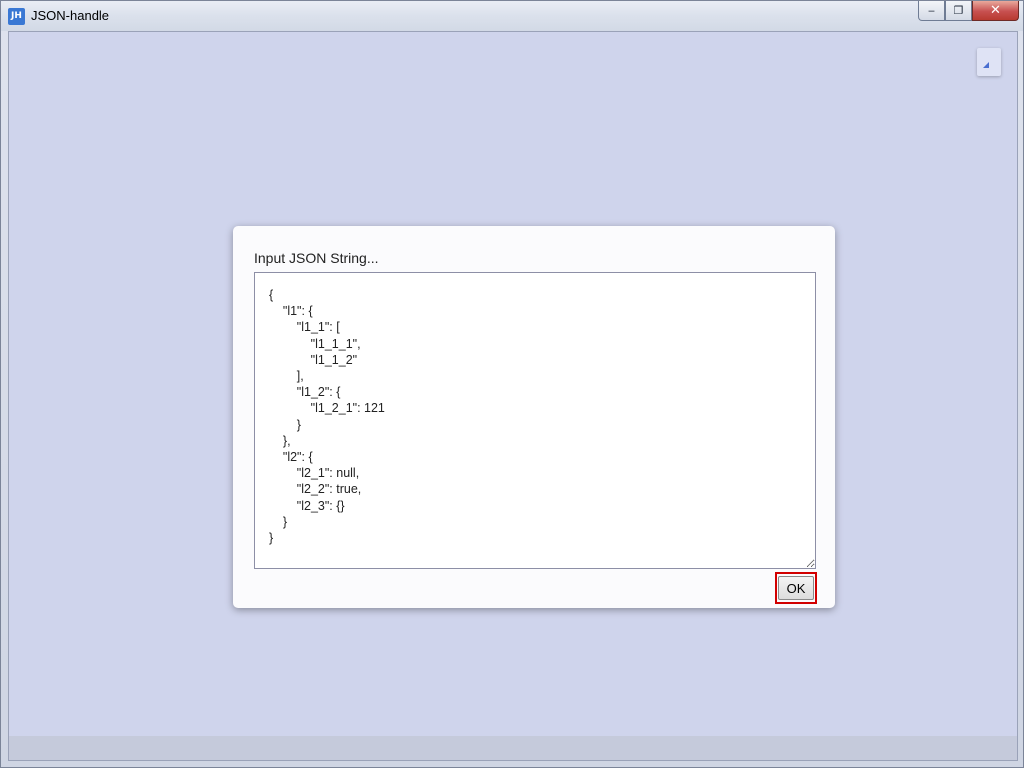 The width and height of the screenshot is (1024, 768). I want to click on bottom-strip, so click(513, 748).